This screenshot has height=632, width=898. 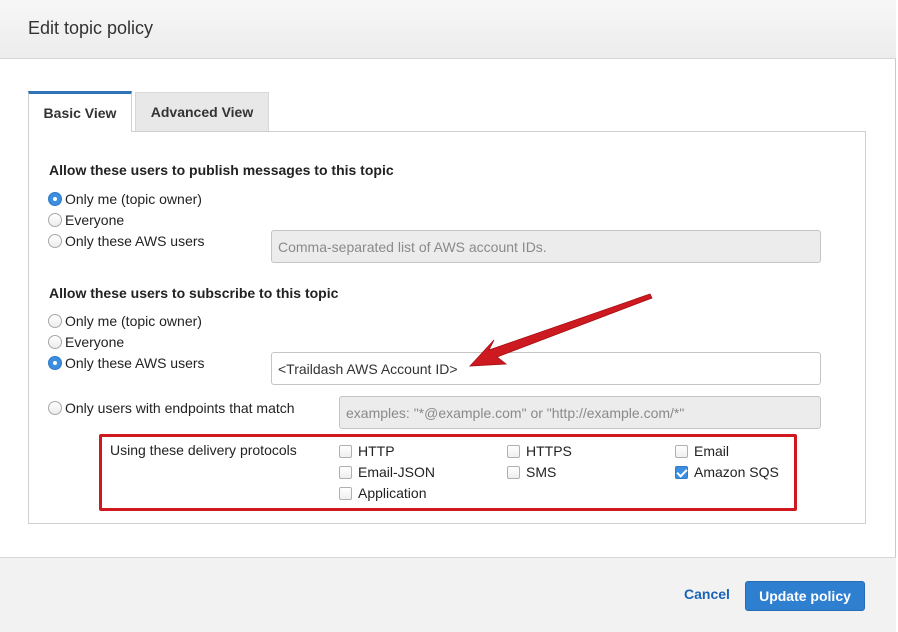 I want to click on checkbox-label: Email, so click(x=712, y=451).